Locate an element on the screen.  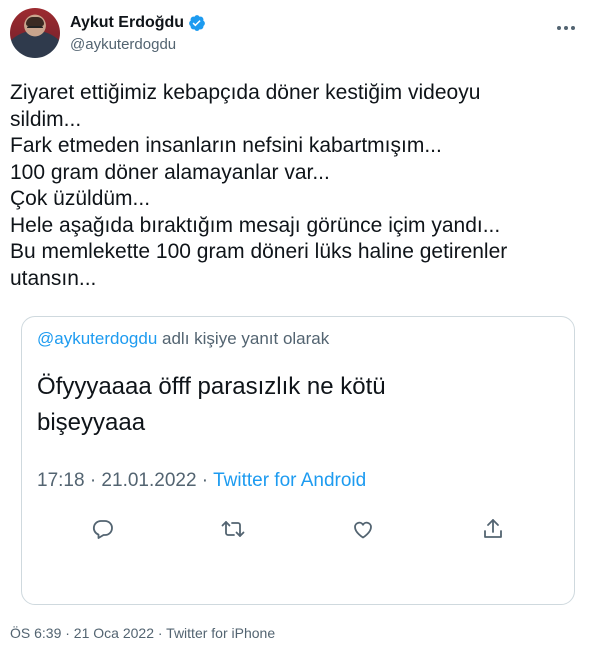
reply-icon is located at coordinates (103, 529).